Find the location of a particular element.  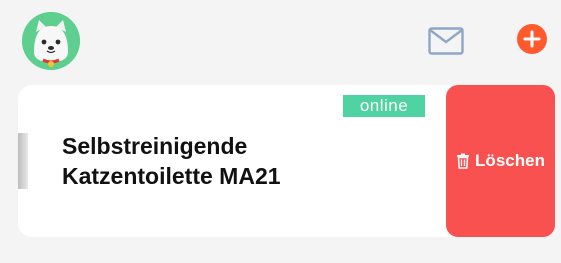

device-name: Selbstreinigende Katzentoilette MA21 is located at coordinates (171, 161).